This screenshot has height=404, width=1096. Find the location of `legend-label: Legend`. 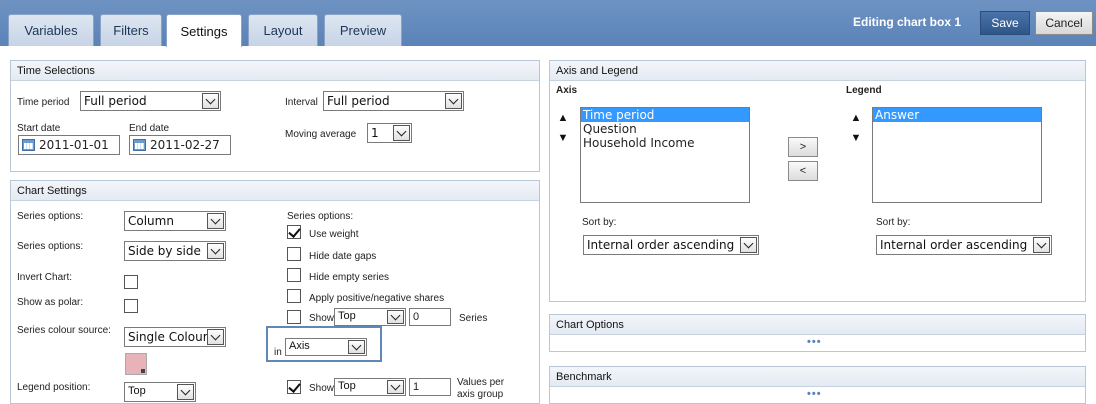

legend-label: Legend is located at coordinates (864, 90).